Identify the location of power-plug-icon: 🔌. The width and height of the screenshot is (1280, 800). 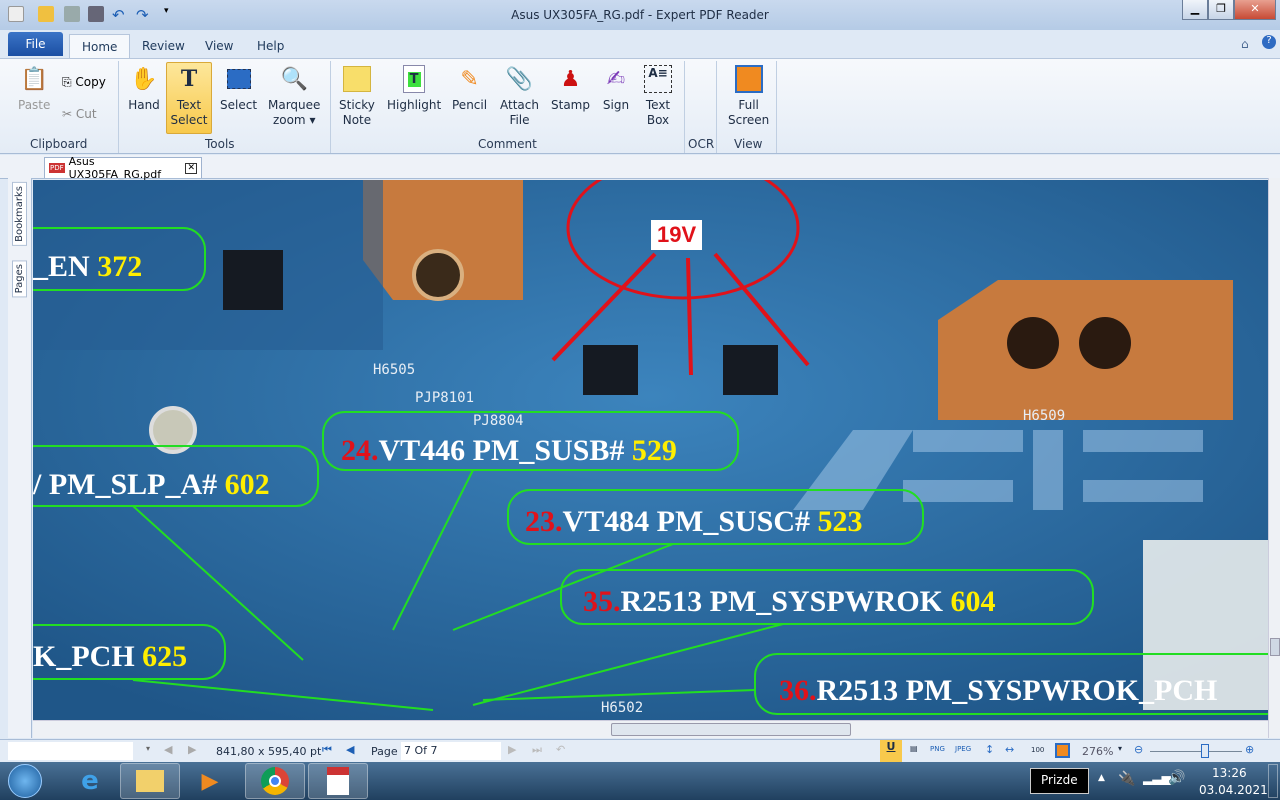
(1126, 779).